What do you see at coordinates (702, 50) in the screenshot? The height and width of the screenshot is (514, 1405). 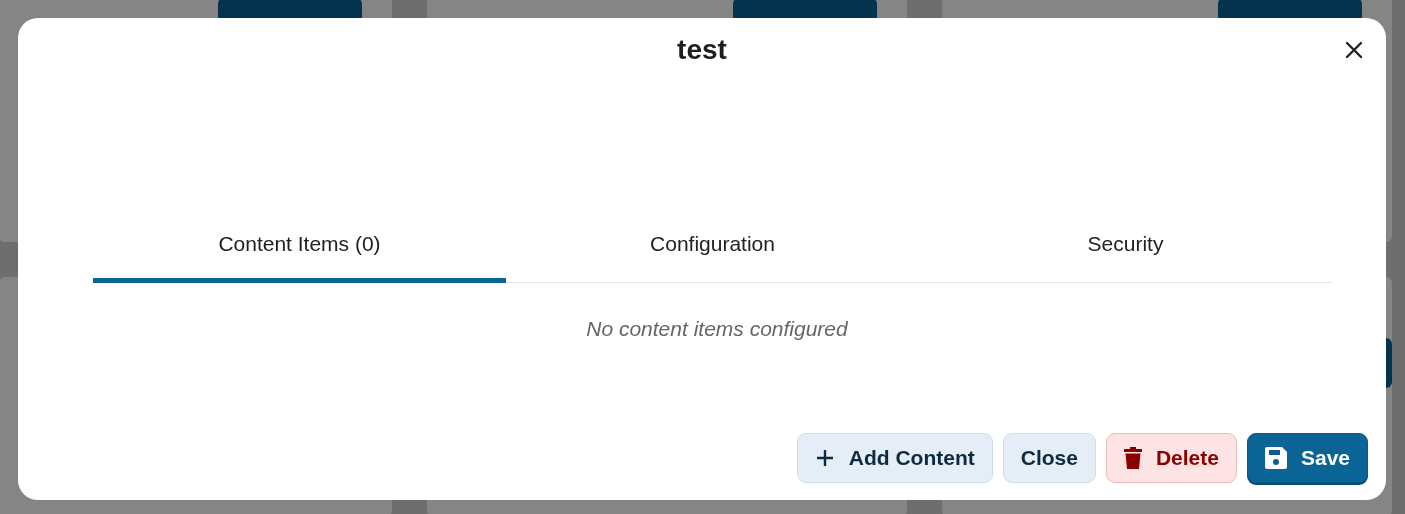 I see `dialog-title: test` at bounding box center [702, 50].